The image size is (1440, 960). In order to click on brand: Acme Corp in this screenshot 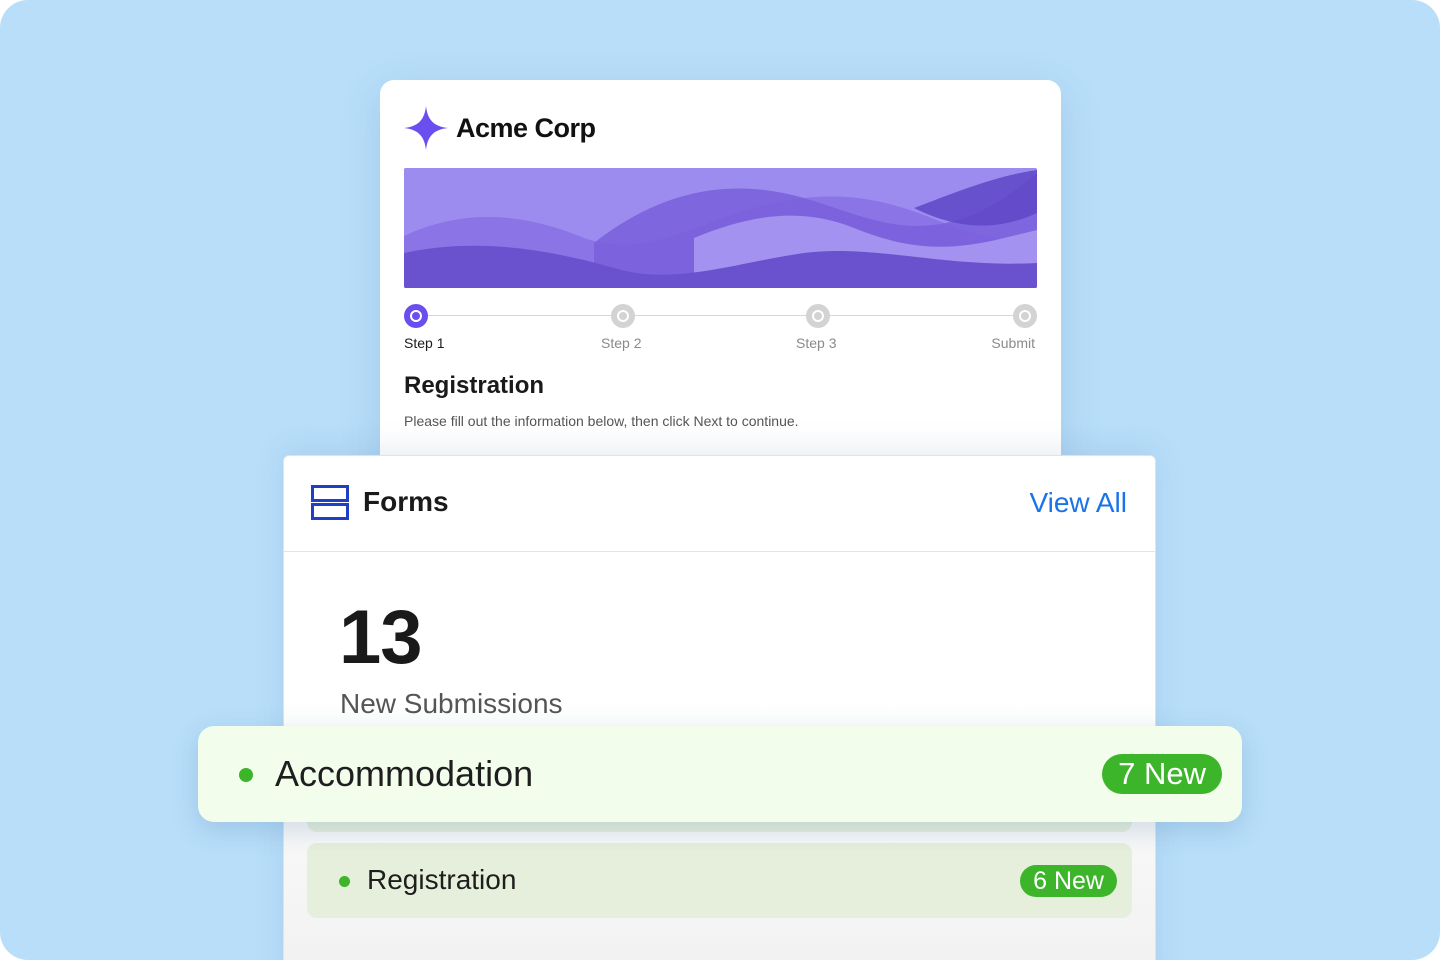, I will do `click(500, 128)`.